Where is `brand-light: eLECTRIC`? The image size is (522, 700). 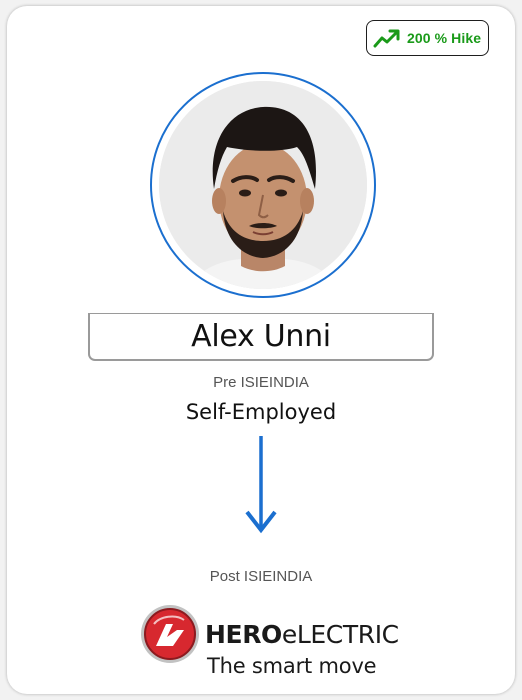 brand-light: eLECTRIC is located at coordinates (340, 634).